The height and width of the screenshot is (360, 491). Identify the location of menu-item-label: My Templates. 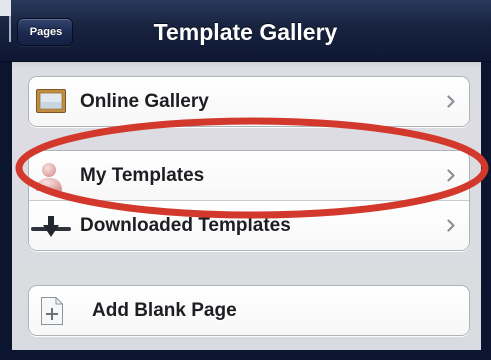
(142, 175).